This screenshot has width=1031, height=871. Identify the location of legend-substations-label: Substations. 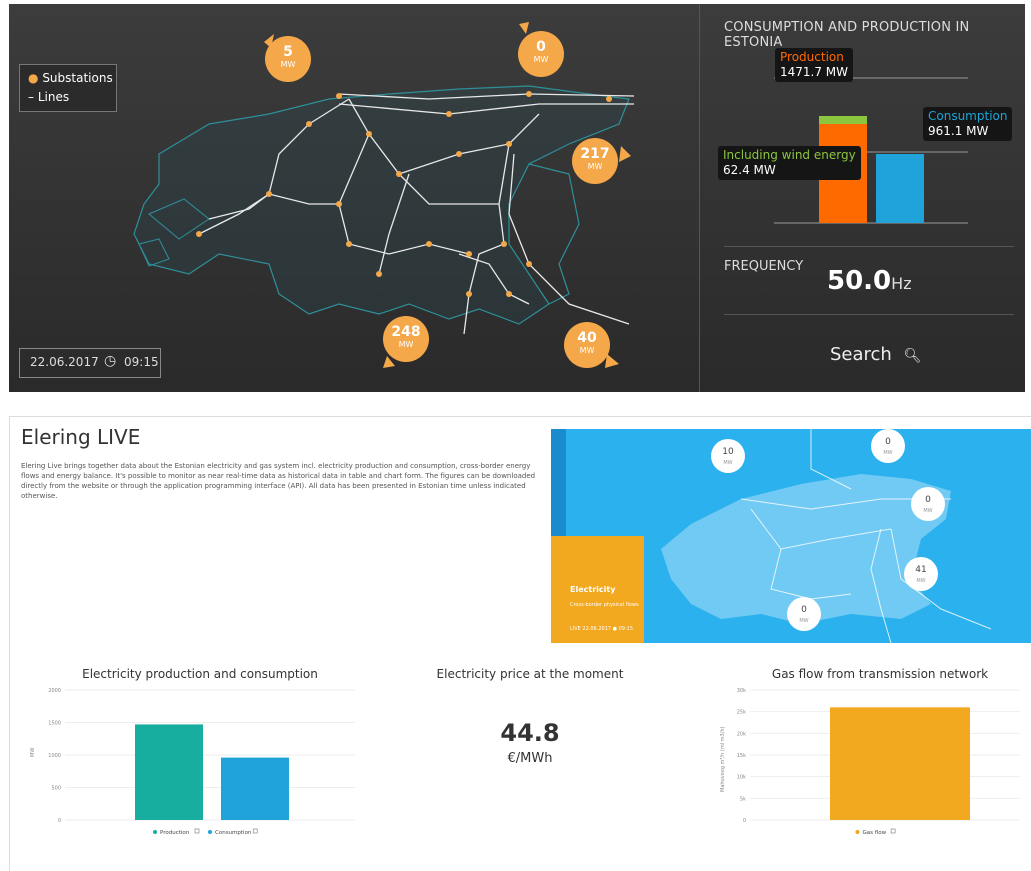
(77, 78).